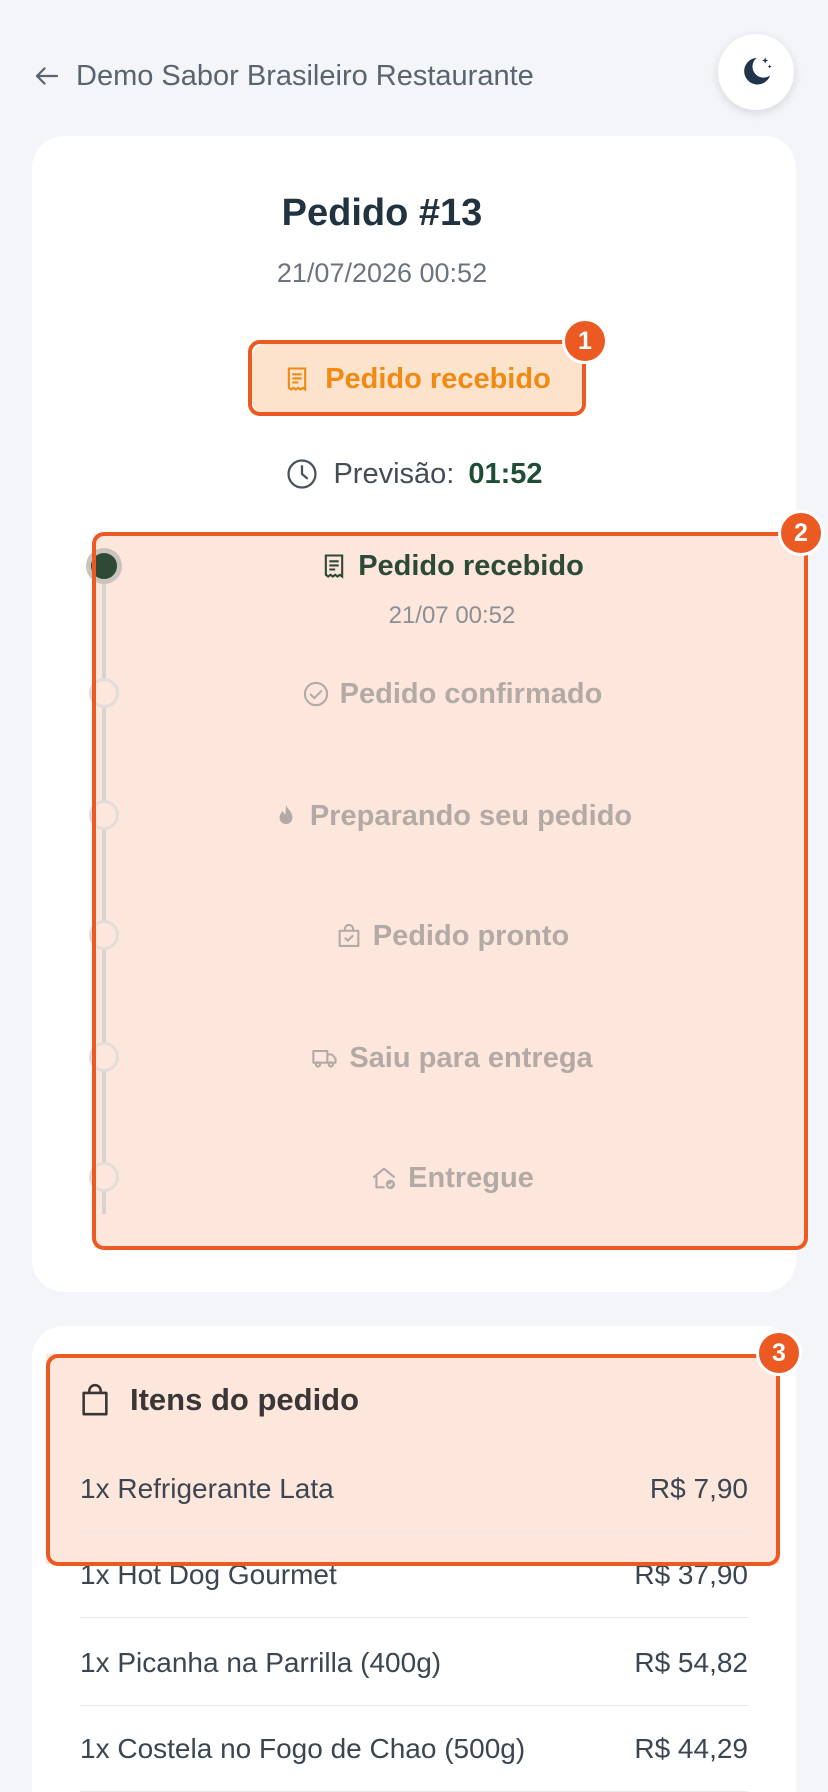 This screenshot has height=1792, width=828. I want to click on item-price: R$ 54,82, so click(691, 1662).